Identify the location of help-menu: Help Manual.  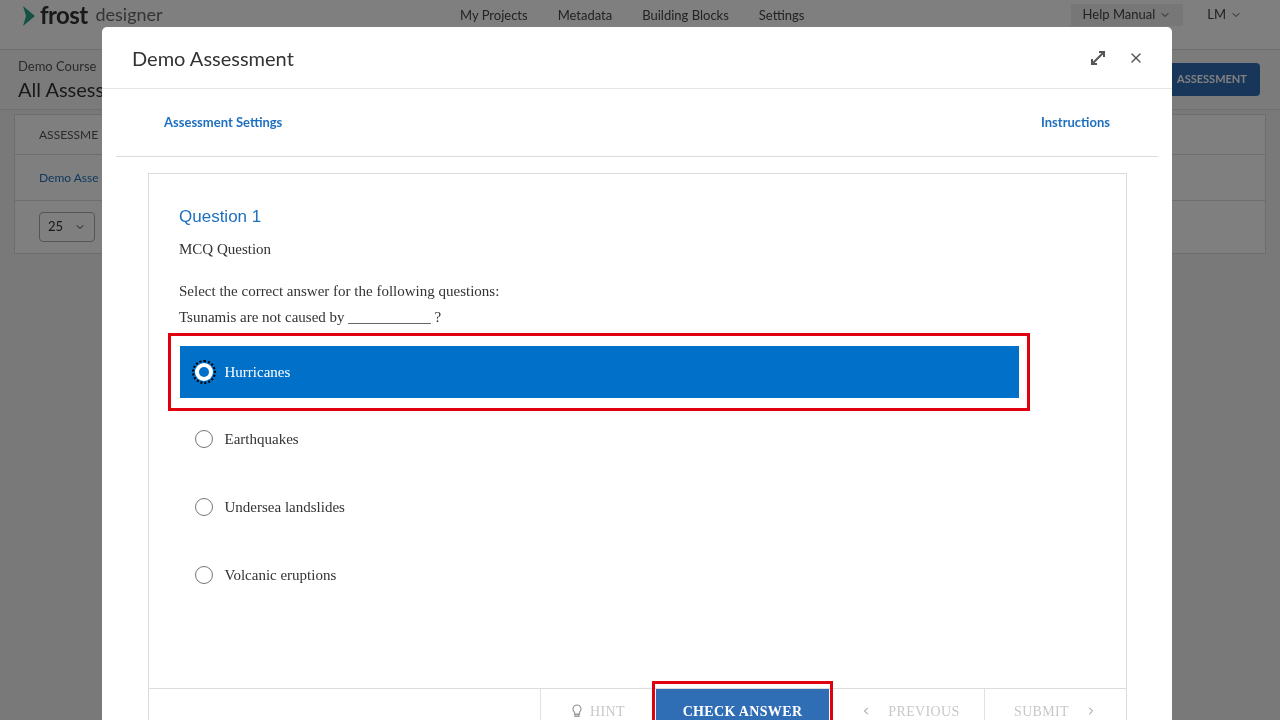
(1127, 15).